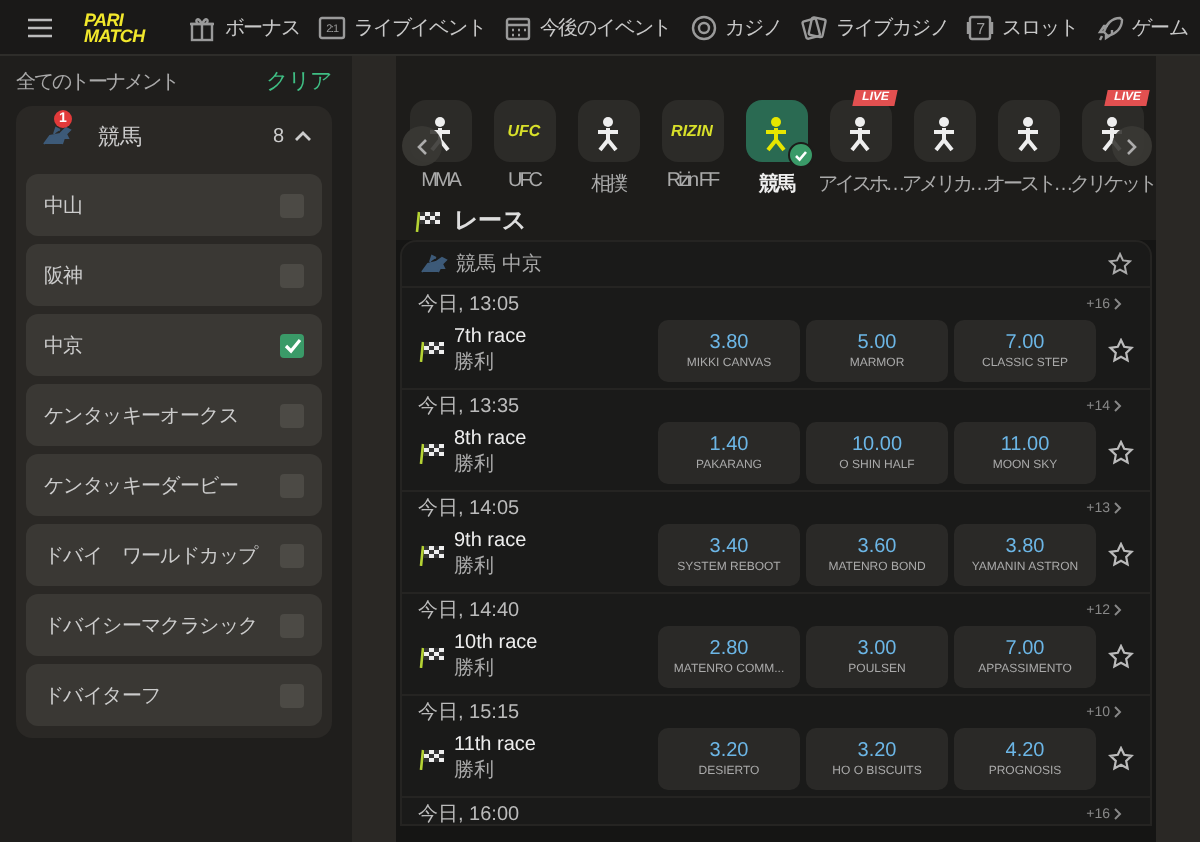  I want to click on race-time: 今日, 16:00, so click(469, 815).